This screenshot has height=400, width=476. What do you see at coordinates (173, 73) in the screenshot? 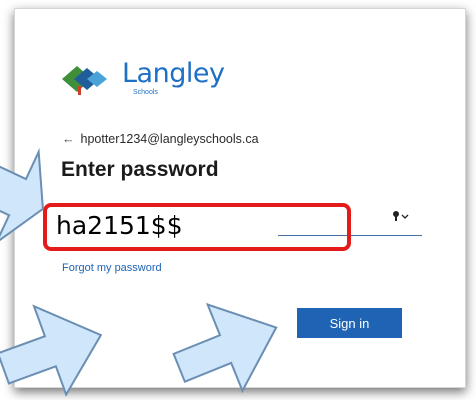
I see `logo-wordmark: Langley` at bounding box center [173, 73].